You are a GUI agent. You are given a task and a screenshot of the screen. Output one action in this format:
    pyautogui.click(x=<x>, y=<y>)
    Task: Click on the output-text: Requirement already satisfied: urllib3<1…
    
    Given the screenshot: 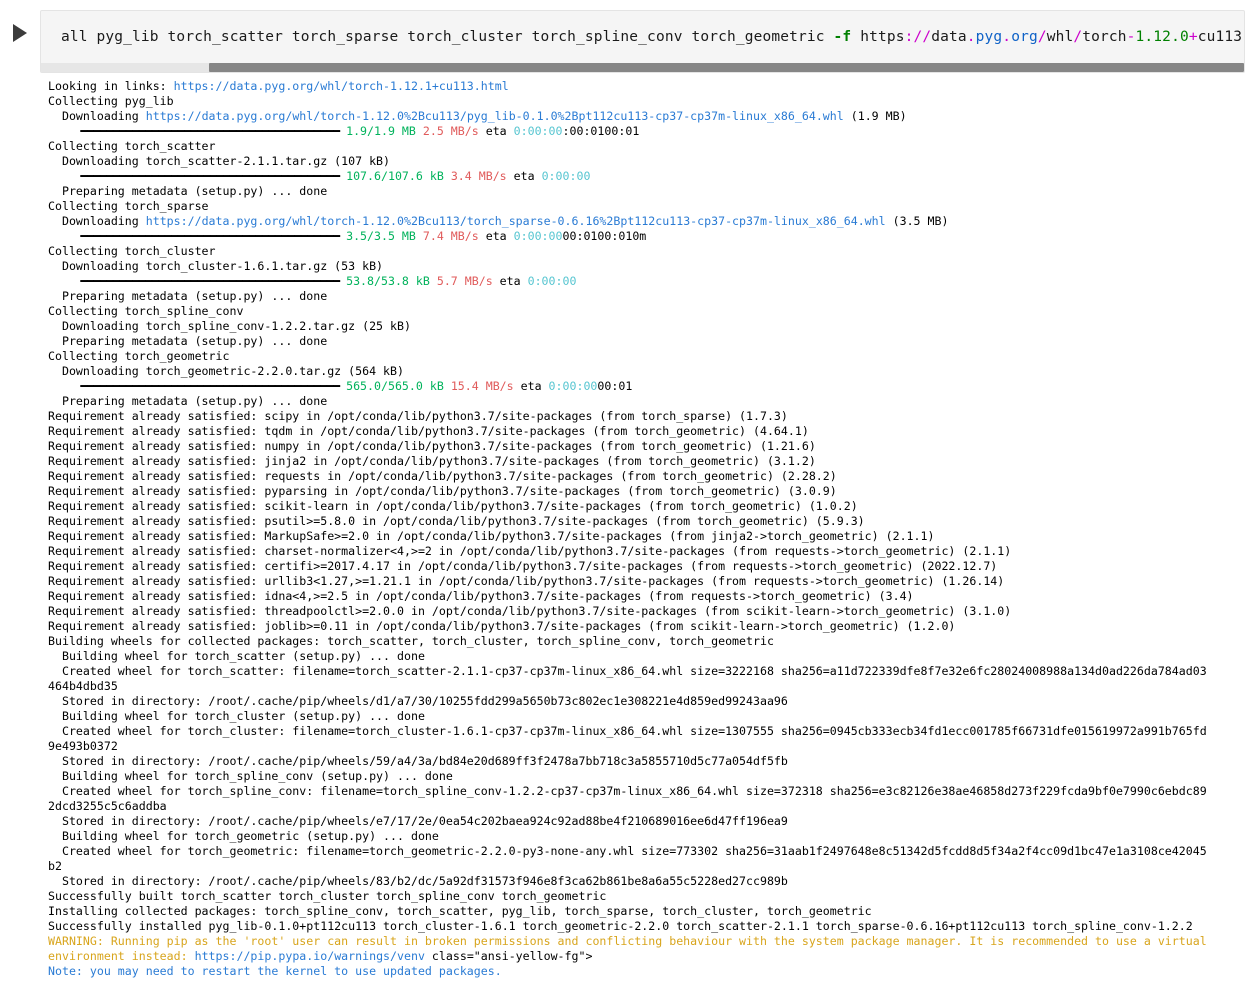 What is the action you would take?
    pyautogui.click(x=526, y=581)
    